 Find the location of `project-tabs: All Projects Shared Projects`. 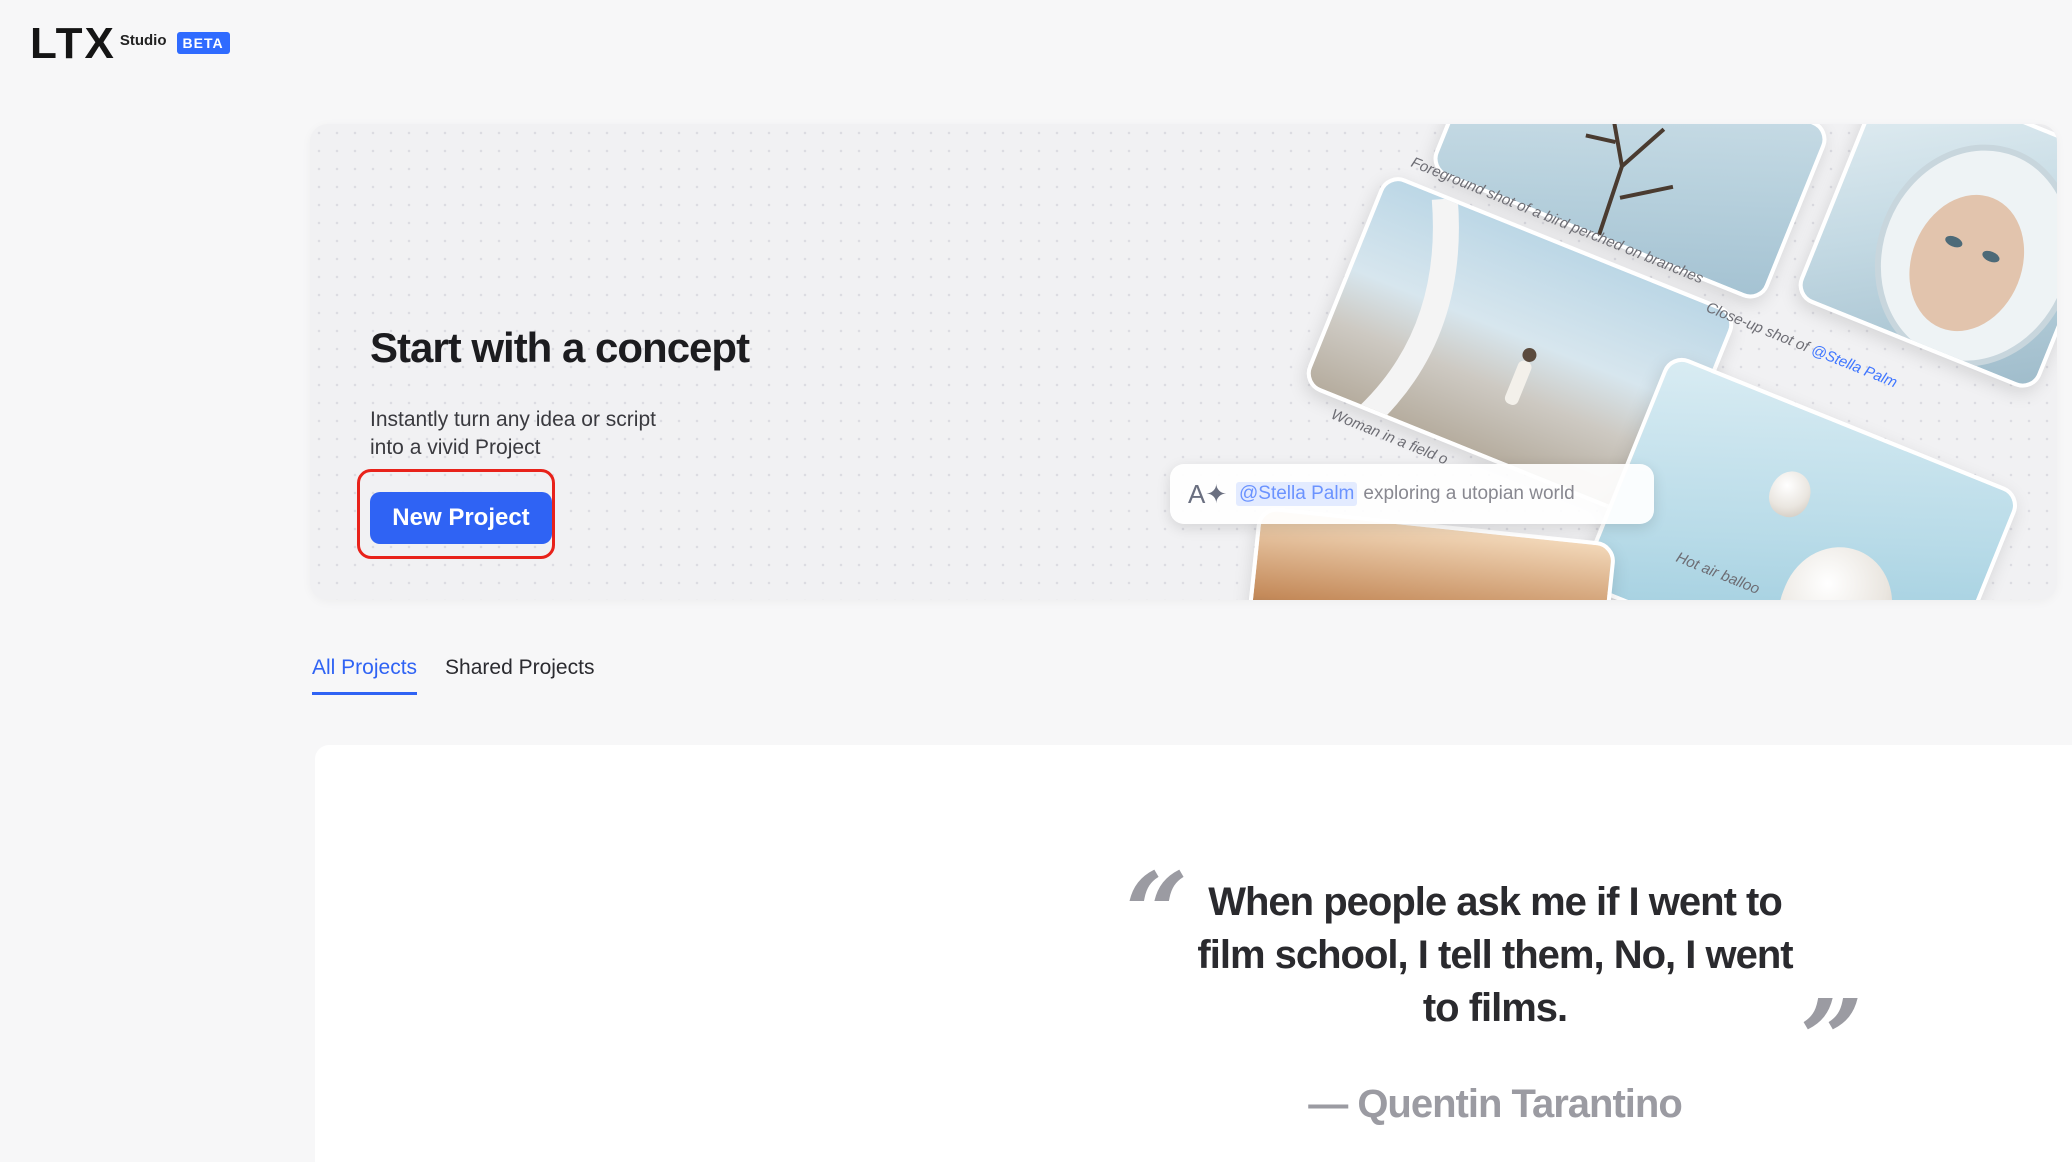

project-tabs: All Projects Shared Projects is located at coordinates (453, 675).